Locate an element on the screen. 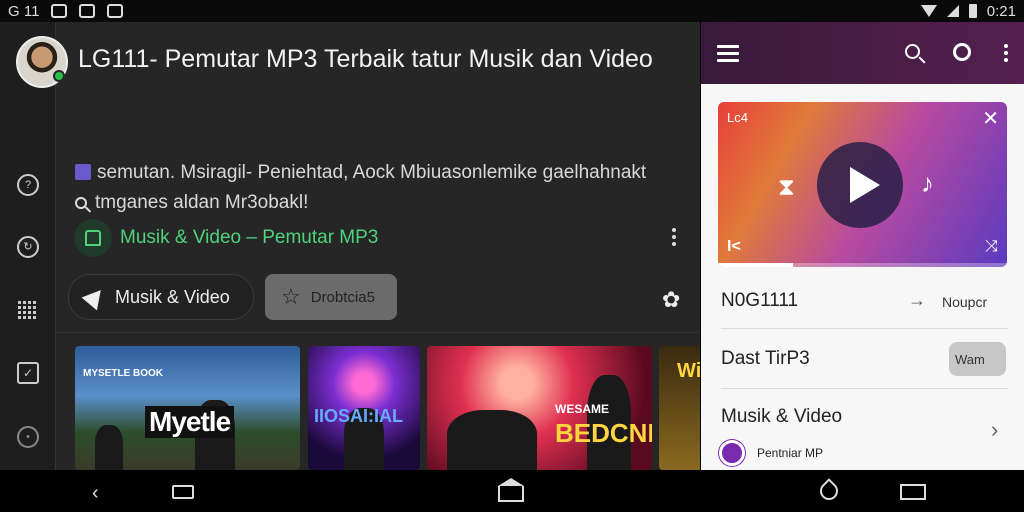  row-action: Noupcr is located at coordinates (964, 302).